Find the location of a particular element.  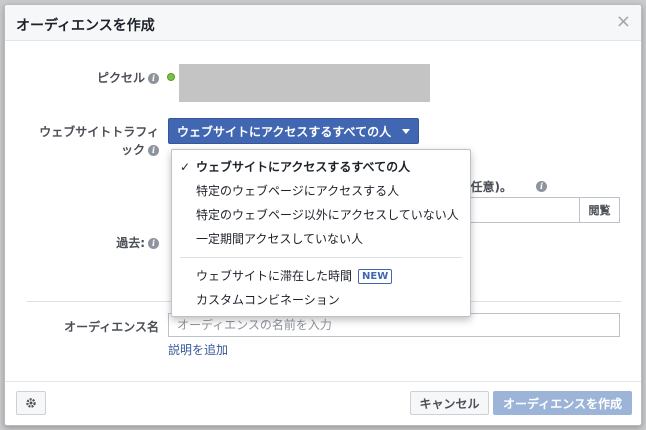

menu-item-inactive-period: 一定期間アクセスしていない人 is located at coordinates (321, 239).